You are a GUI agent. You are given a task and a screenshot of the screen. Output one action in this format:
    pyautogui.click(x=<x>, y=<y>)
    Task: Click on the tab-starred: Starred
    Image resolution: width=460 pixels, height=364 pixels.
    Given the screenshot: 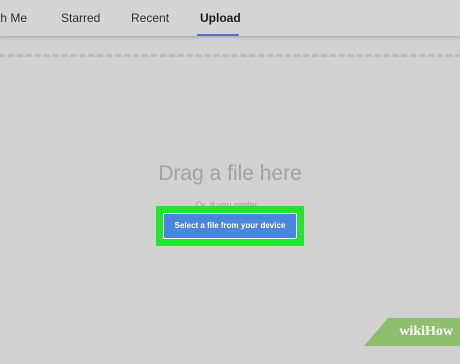 What is the action you would take?
    pyautogui.click(x=80, y=18)
    